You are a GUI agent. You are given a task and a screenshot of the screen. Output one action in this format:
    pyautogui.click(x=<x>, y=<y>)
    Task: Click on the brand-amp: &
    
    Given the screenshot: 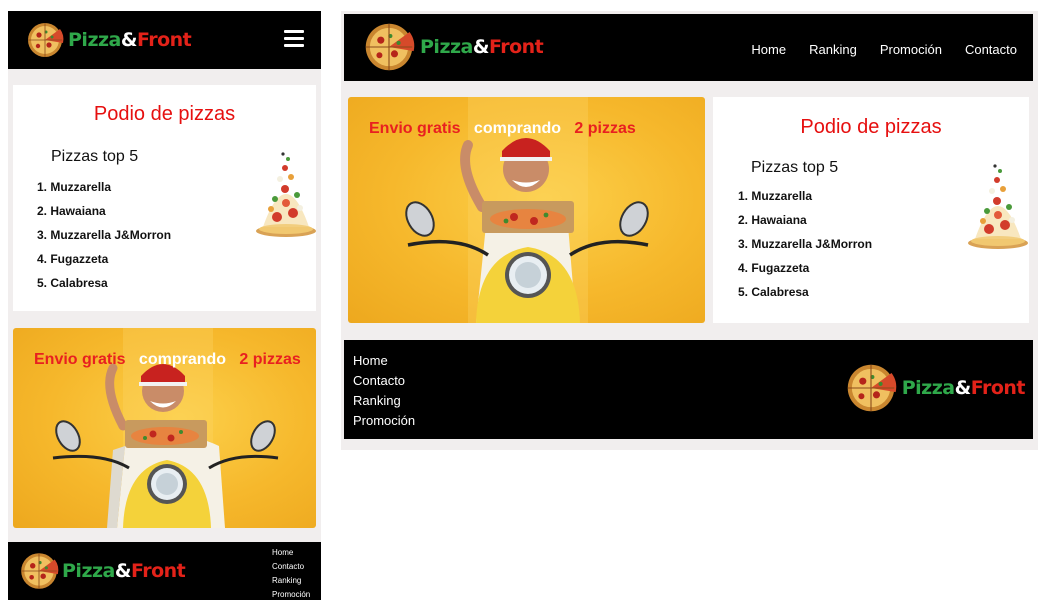 What is the action you would take?
    pyautogui.click(x=129, y=40)
    